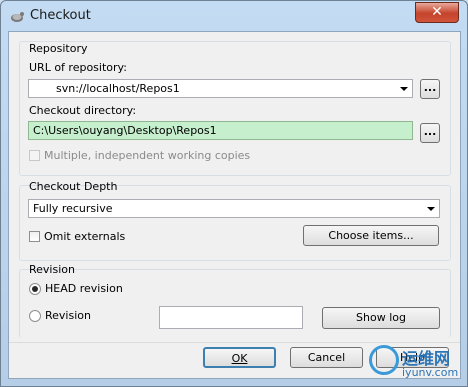  What do you see at coordinates (220, 88) in the screenshot?
I see `url-combobox: svn://localhost/Repos1` at bounding box center [220, 88].